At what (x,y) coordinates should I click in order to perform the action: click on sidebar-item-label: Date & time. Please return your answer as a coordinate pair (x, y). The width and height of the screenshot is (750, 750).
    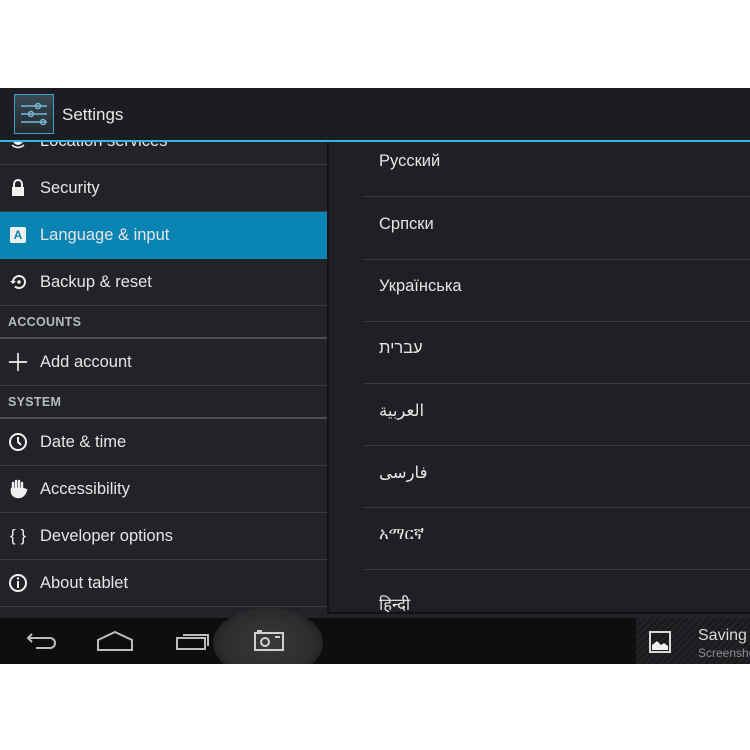
    Looking at the image, I should click on (83, 442).